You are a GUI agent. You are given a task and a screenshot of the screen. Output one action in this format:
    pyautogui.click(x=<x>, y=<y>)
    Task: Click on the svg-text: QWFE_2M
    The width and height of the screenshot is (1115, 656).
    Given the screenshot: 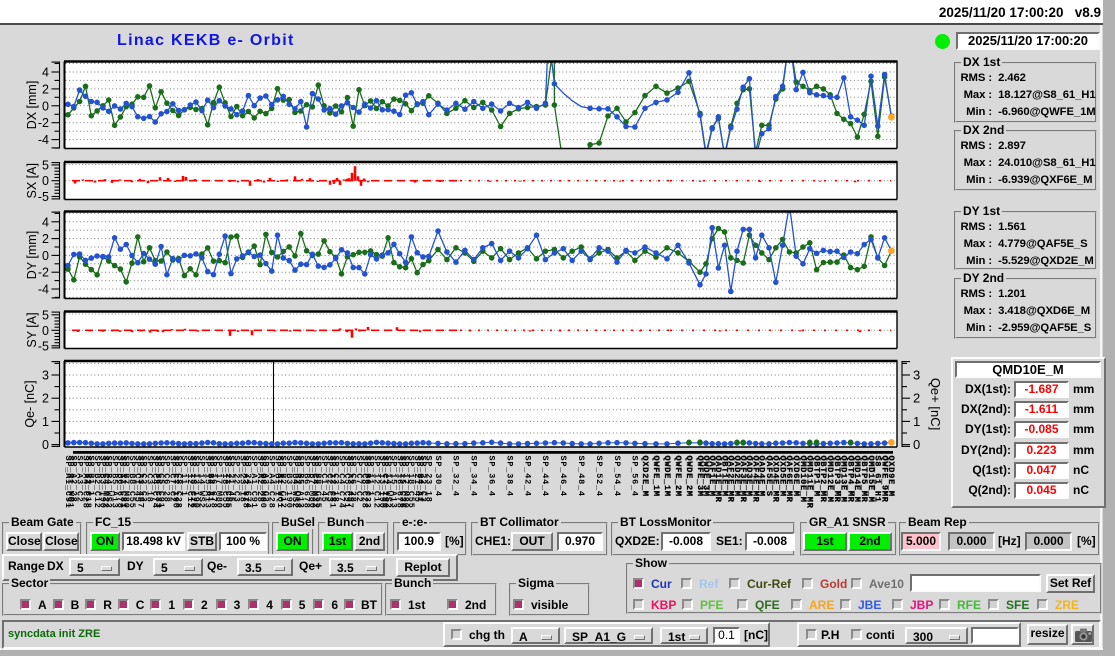 What is the action you would take?
    pyautogui.click(x=678, y=476)
    